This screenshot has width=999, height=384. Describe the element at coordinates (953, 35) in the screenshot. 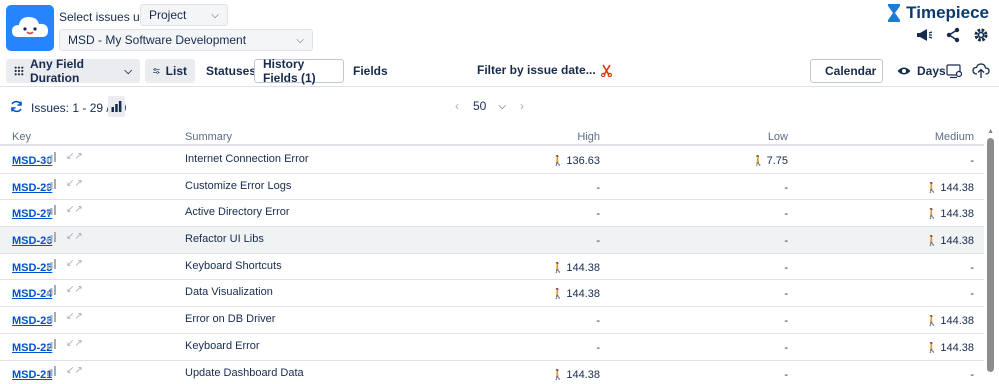

I see `share-icon` at that location.